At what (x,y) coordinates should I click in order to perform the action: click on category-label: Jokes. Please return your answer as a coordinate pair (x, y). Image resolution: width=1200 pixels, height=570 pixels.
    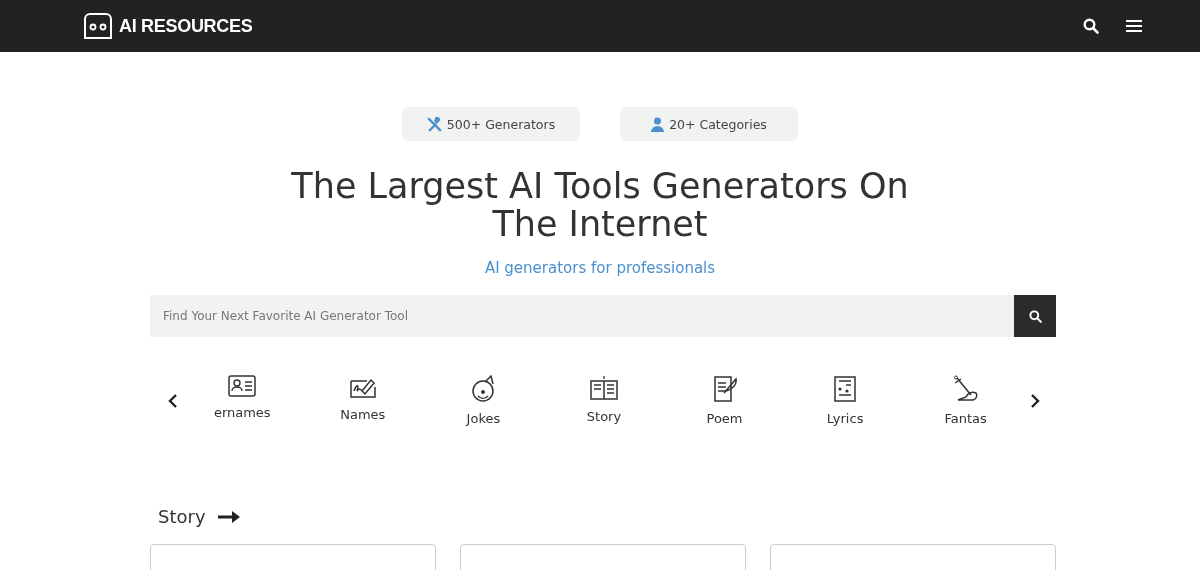
    Looking at the image, I should click on (483, 418).